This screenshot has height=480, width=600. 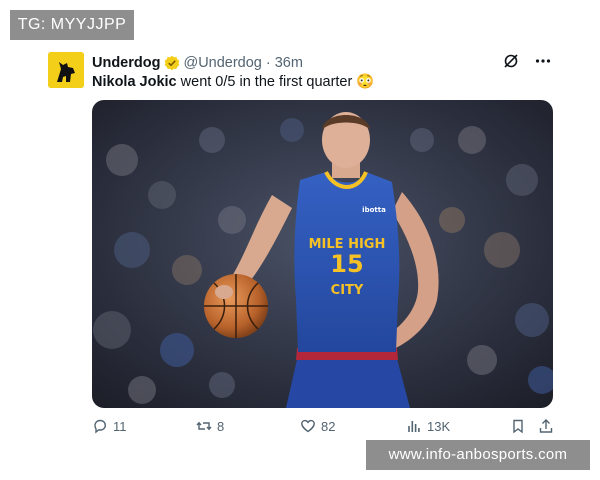 I want to click on reply-count: 11, so click(x=120, y=426).